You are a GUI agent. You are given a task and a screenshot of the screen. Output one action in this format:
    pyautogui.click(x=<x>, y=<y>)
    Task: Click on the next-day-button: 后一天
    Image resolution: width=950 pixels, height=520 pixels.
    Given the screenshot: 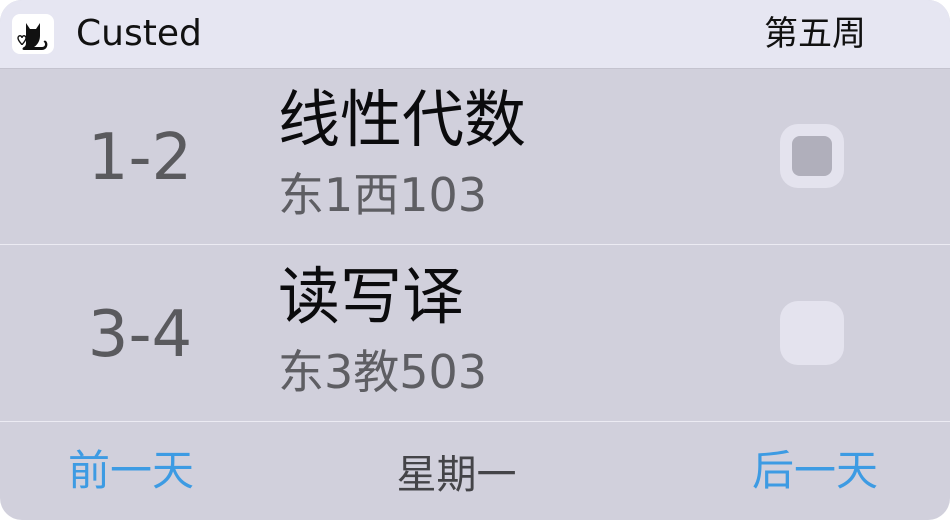 What is the action you would take?
    pyautogui.click(x=815, y=471)
    